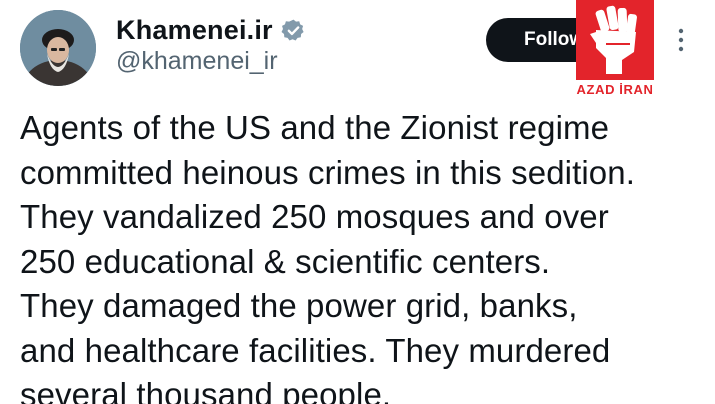 The width and height of the screenshot is (715, 404). What do you see at coordinates (58, 48) in the screenshot?
I see `avatar` at bounding box center [58, 48].